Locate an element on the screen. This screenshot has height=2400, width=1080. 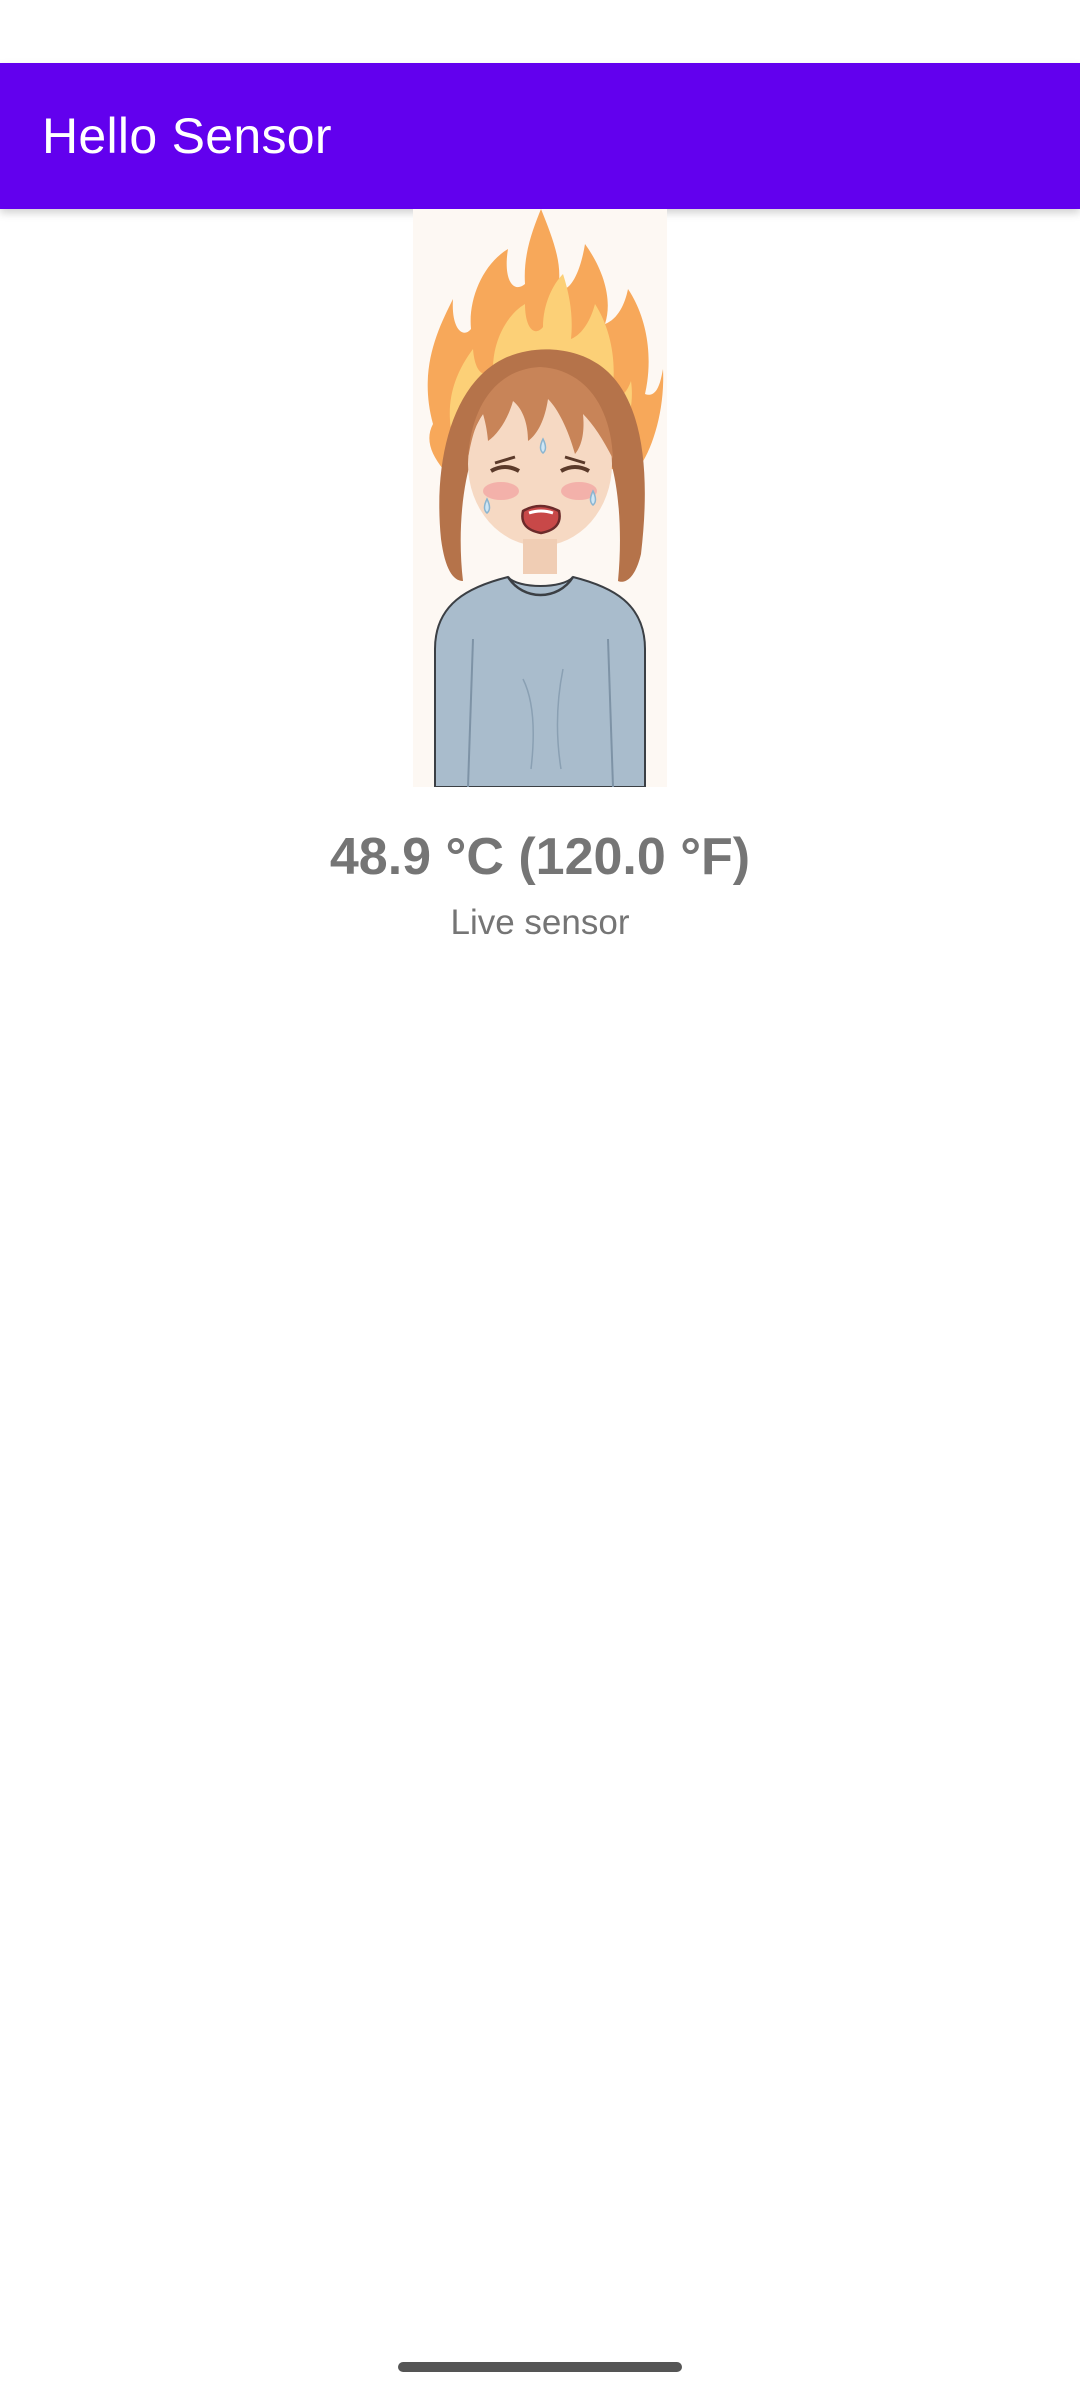
overheated-girl-illustration is located at coordinates (540, 498).